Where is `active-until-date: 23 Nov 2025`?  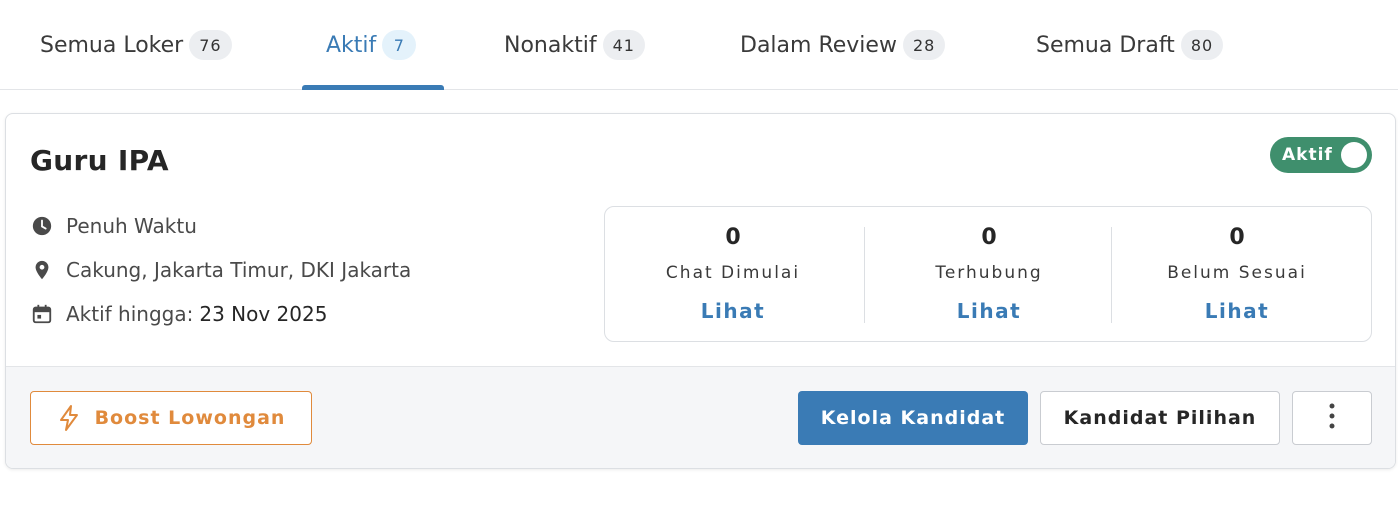 active-until-date: 23 Nov 2025 is located at coordinates (263, 314).